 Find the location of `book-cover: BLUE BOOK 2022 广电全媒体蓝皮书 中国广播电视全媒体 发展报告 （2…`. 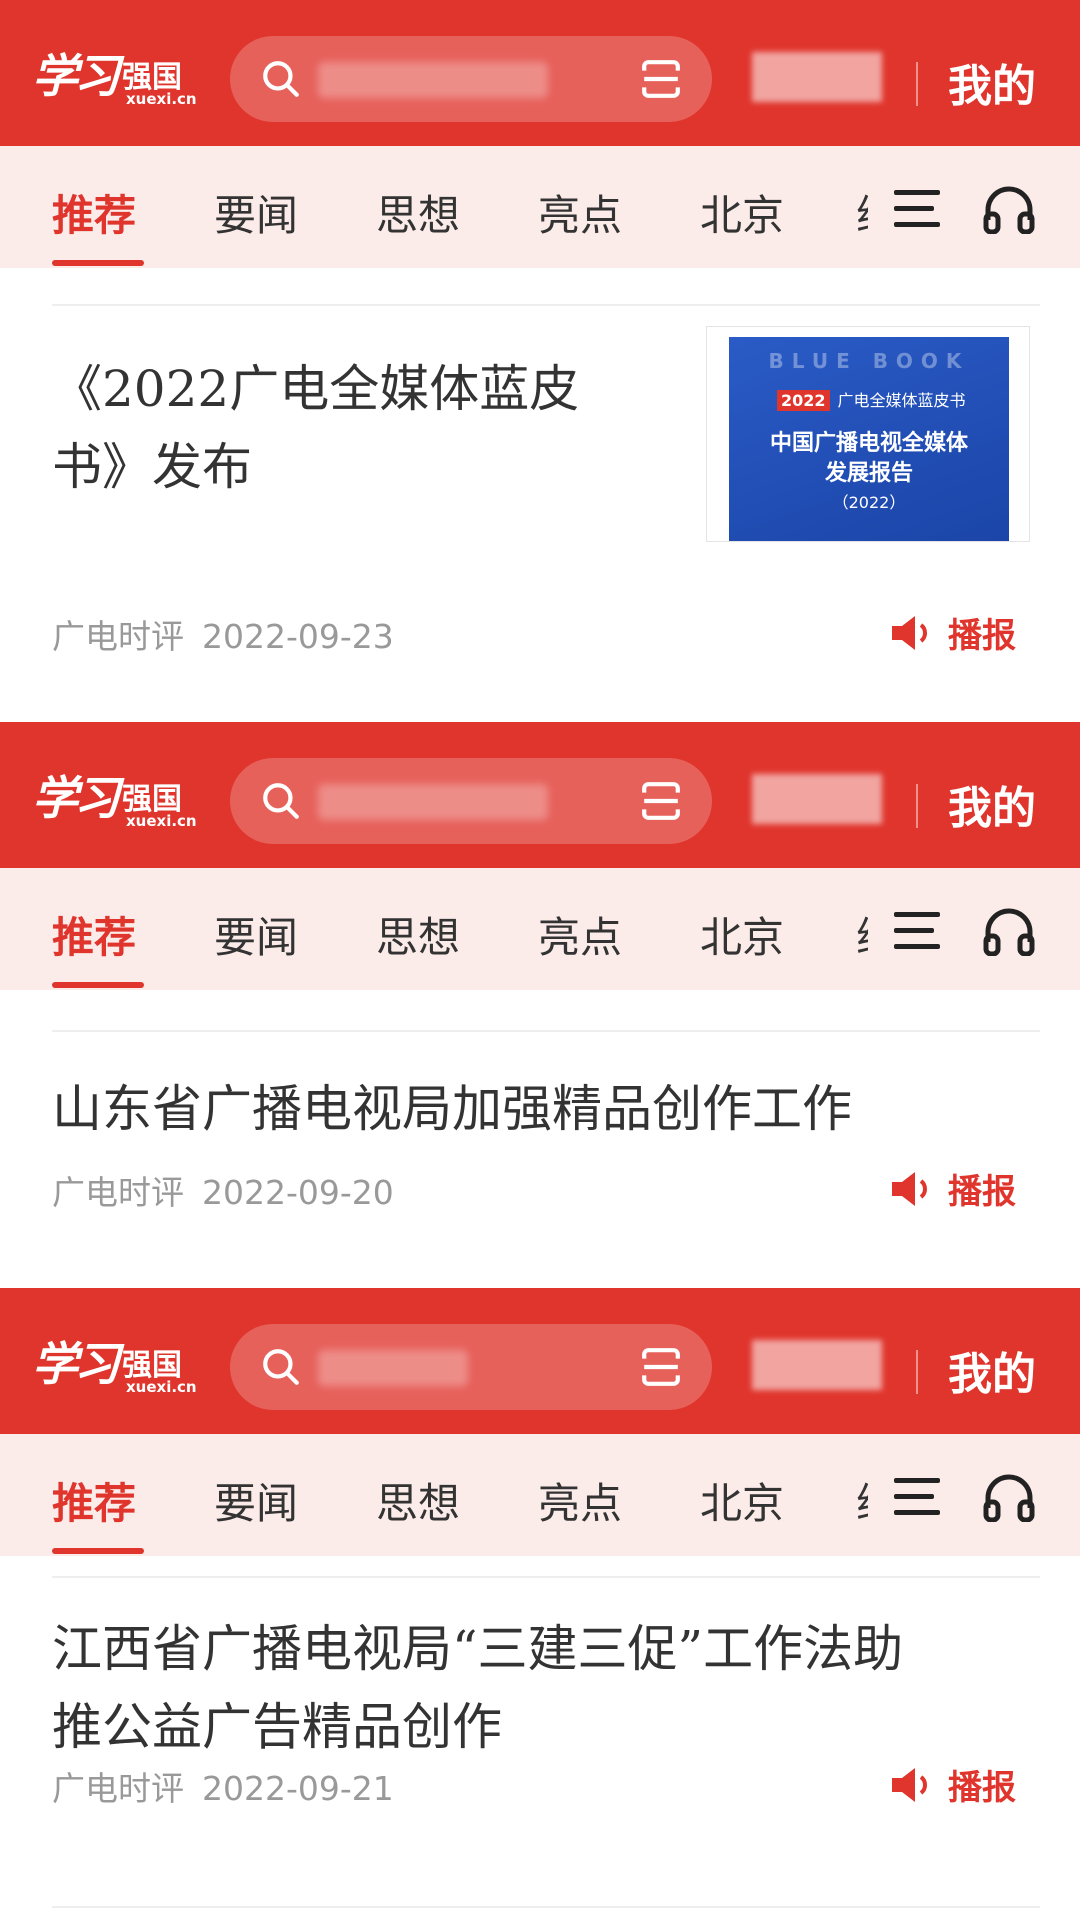

book-cover: BLUE BOOK 2022 广电全媒体蓝皮书 中国广播电视全媒体 发展报告 （2… is located at coordinates (869, 439).